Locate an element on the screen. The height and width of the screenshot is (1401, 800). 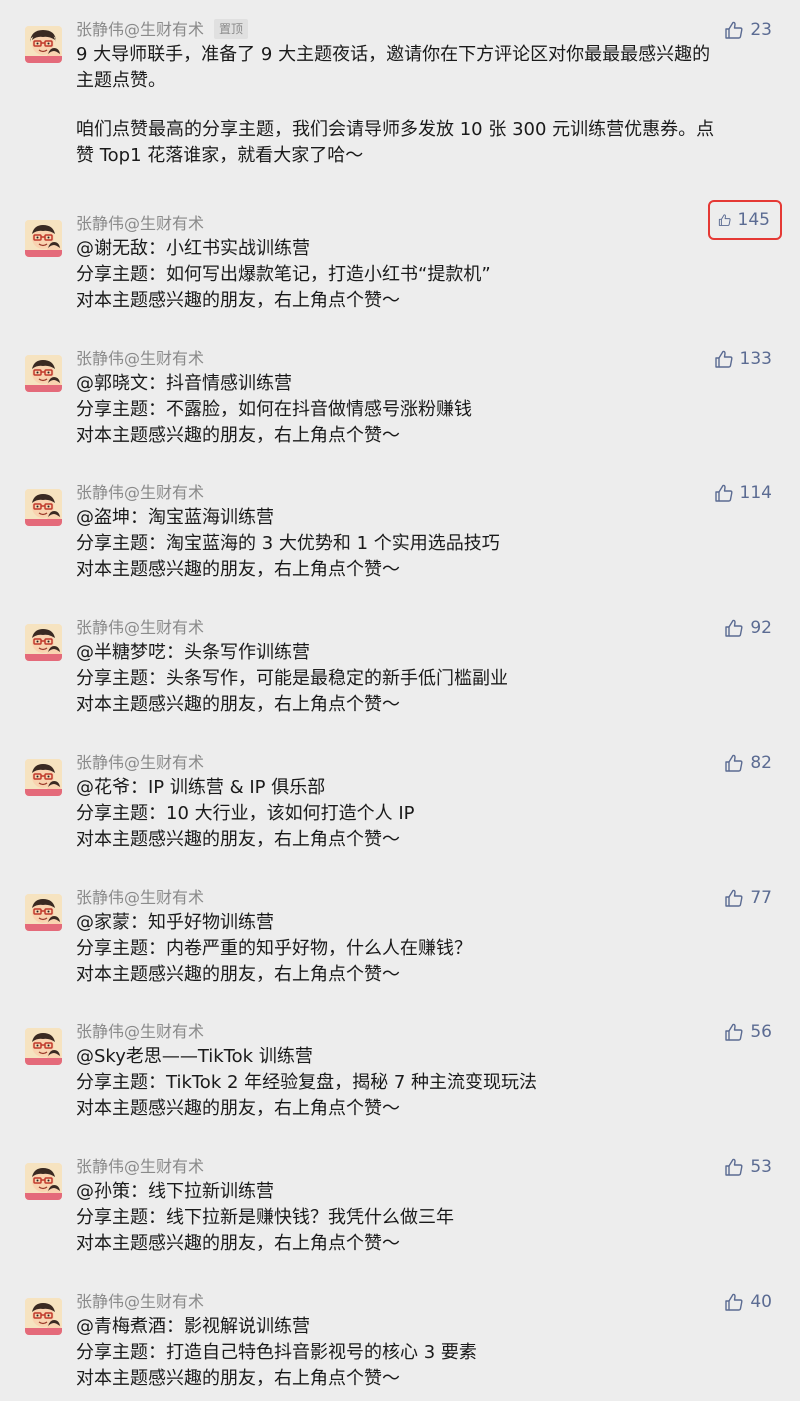
mentor-camp-line: @孙策：线下拉新训练营 is located at coordinates (175, 1191).